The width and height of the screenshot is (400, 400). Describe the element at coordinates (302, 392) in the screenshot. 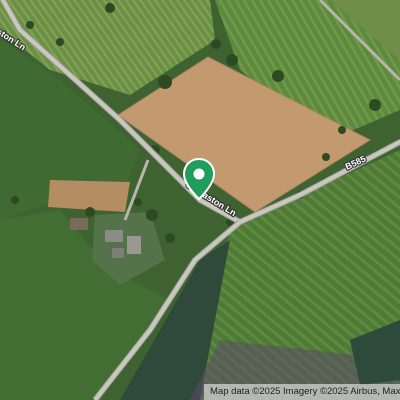

I see `map-attribution: Map data ©2025 Imagery ©2025 Airbus, Max` at that location.